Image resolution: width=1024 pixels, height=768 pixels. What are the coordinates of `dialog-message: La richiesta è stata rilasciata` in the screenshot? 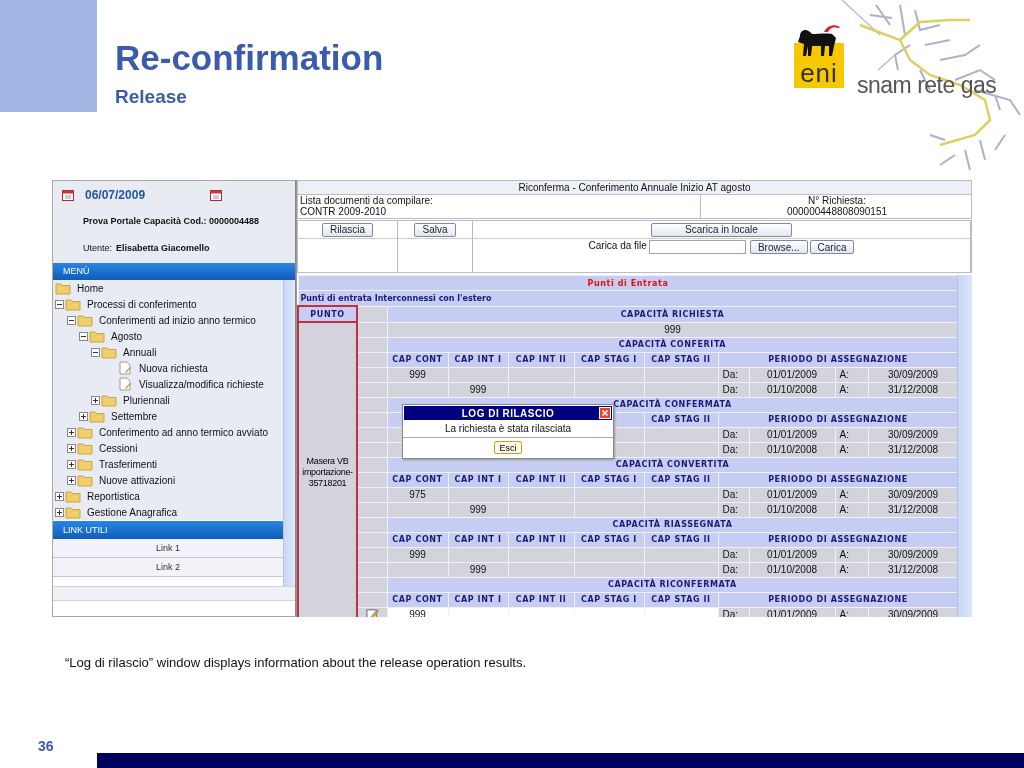 It's located at (508, 429).